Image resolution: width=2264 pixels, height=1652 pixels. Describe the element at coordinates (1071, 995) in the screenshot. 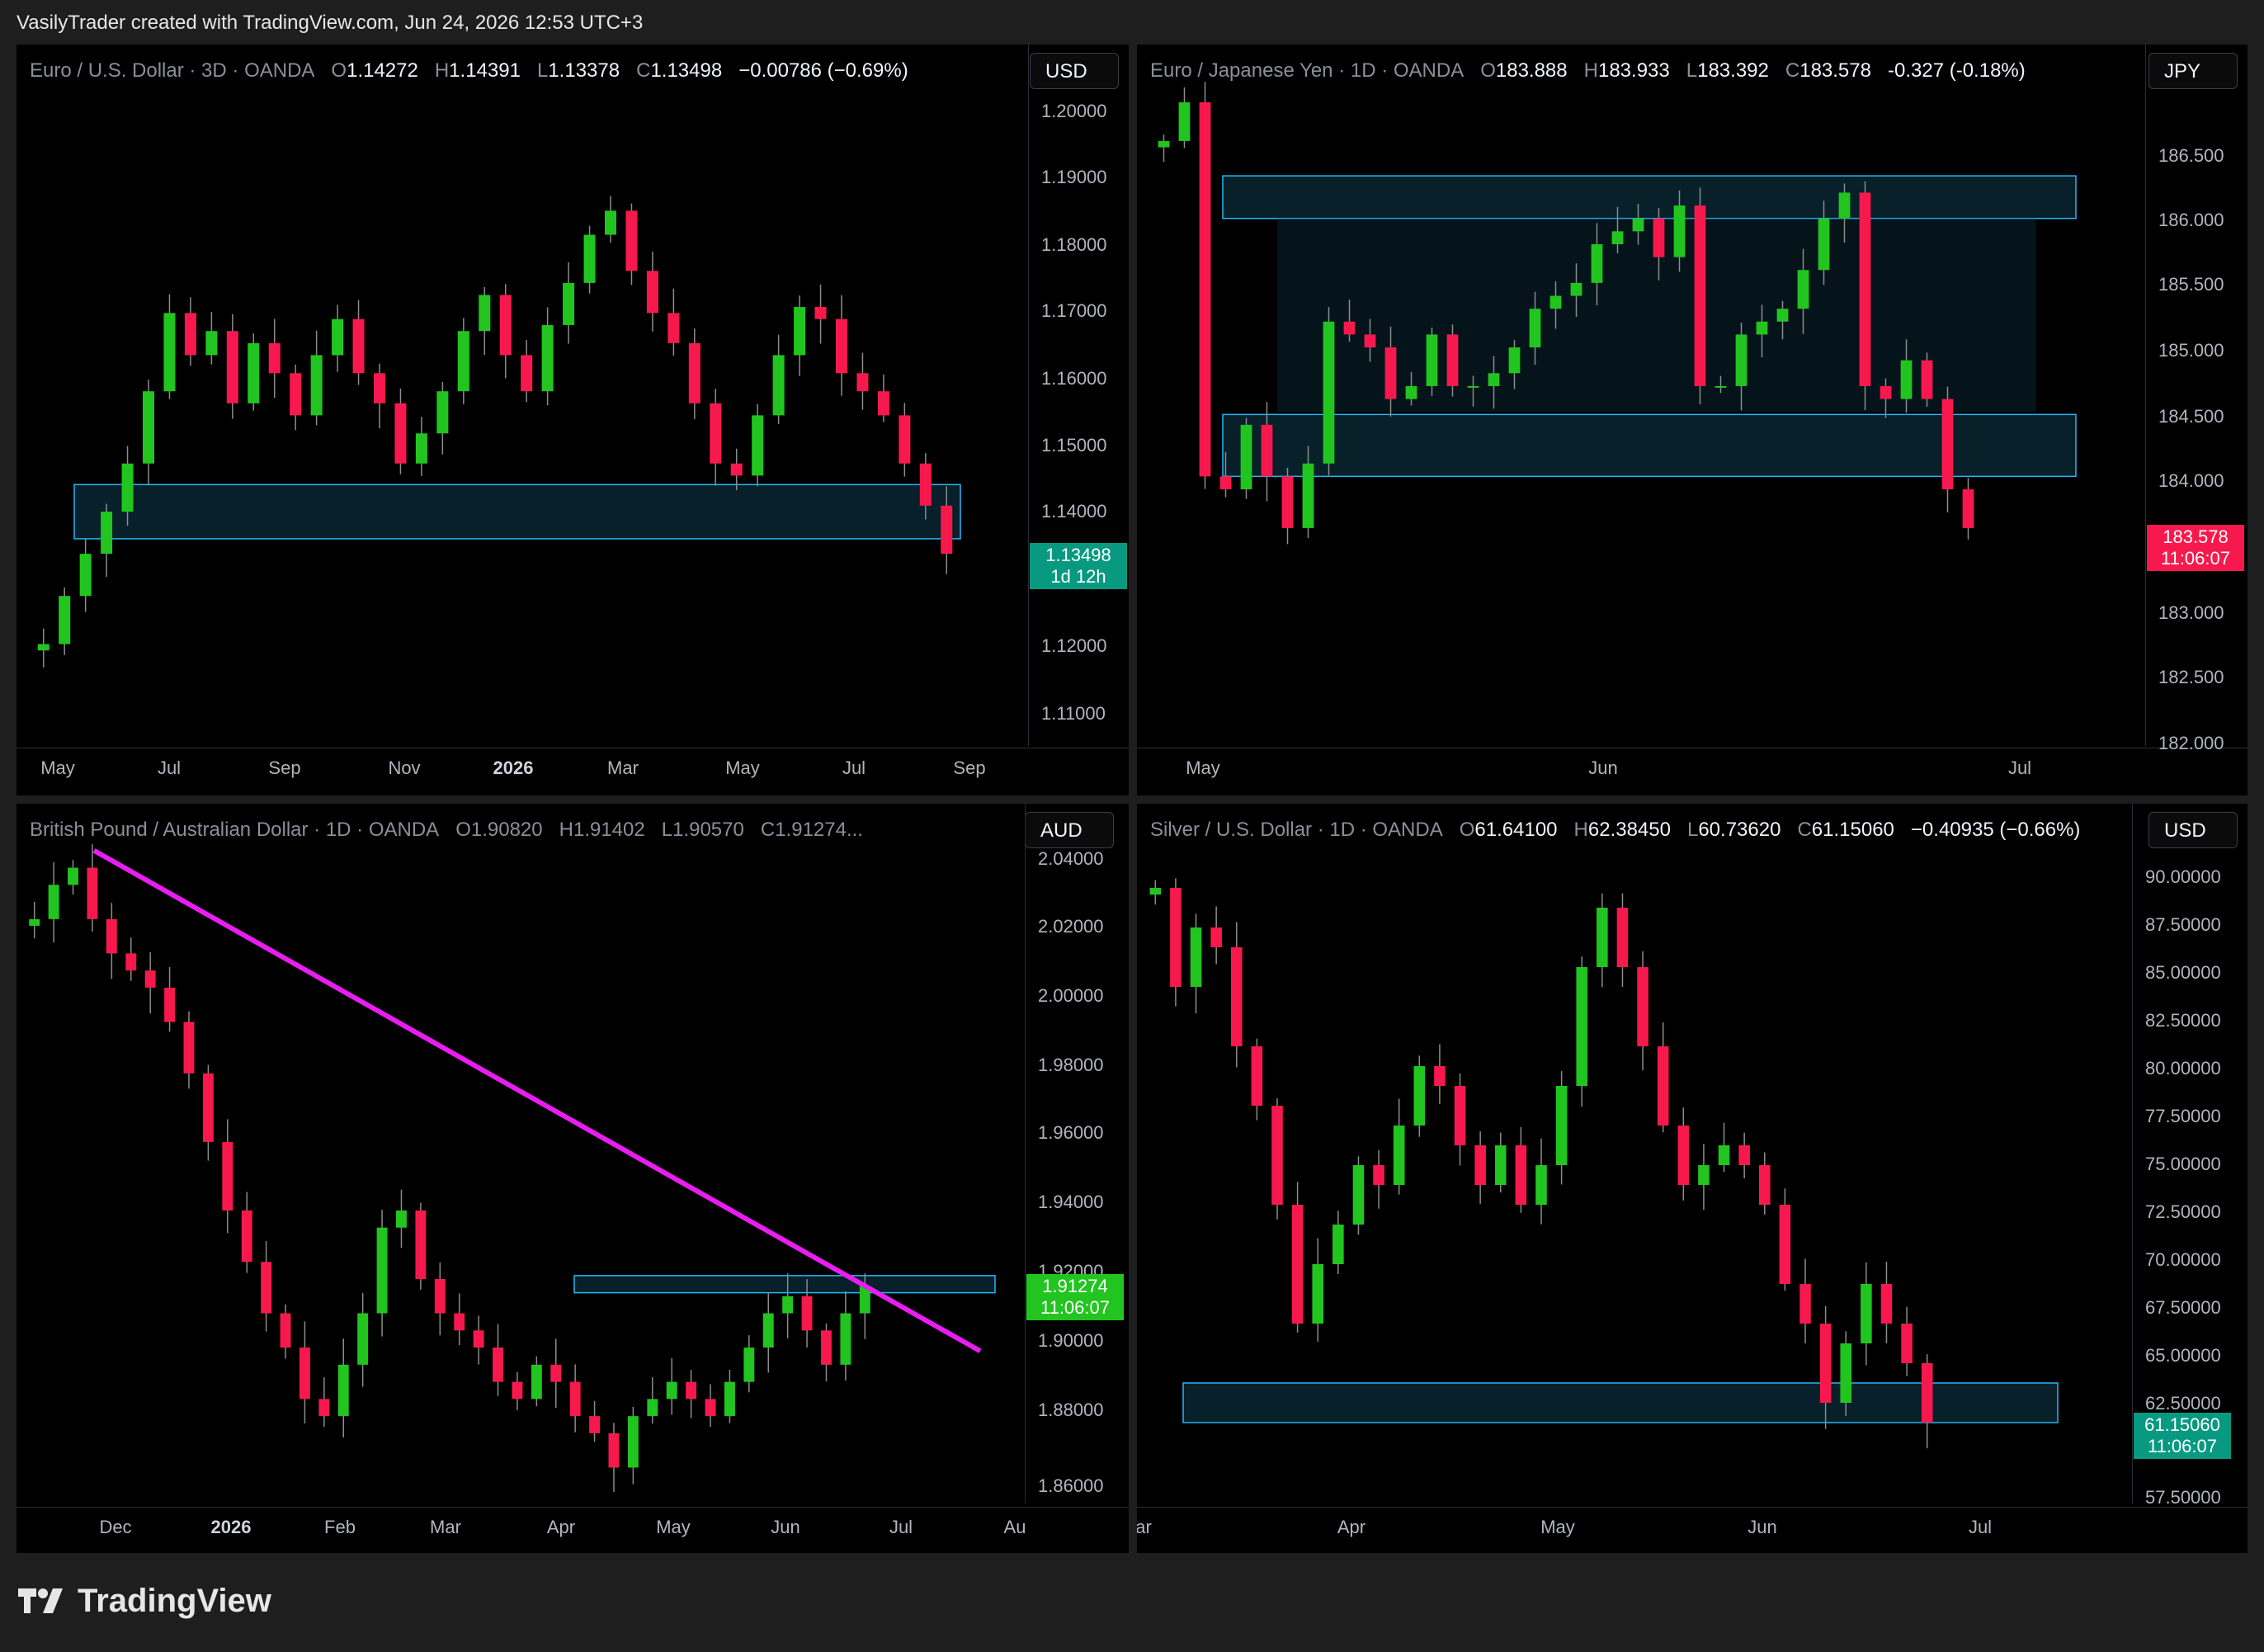

I see `price-tick-label: 2.00000` at that location.